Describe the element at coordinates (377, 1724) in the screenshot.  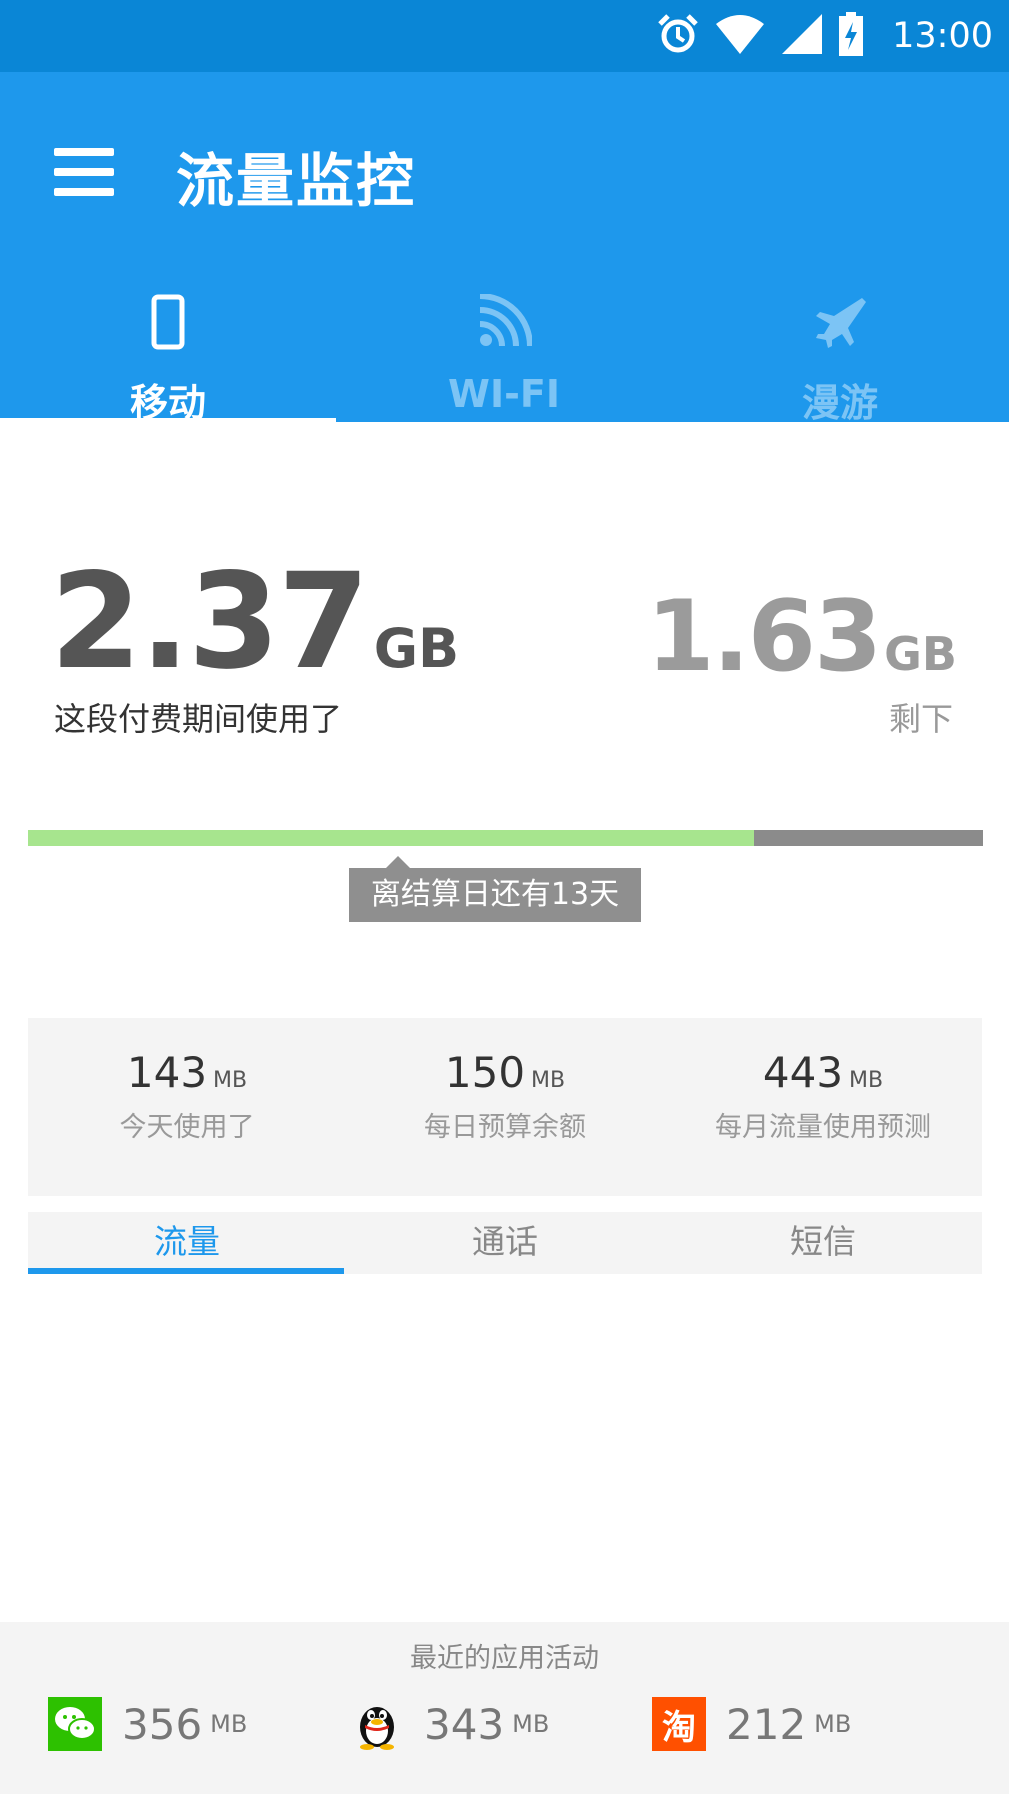
I see `qq-penguin-icon` at that location.